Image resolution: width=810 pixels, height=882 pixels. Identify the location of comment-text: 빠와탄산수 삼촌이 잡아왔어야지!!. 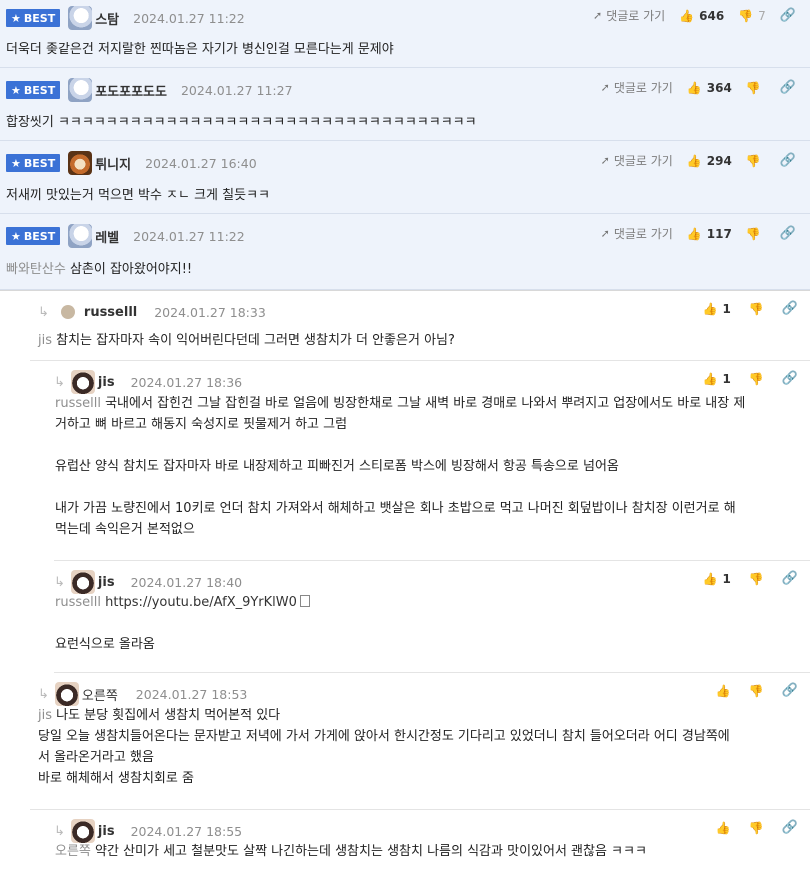
(99, 269).